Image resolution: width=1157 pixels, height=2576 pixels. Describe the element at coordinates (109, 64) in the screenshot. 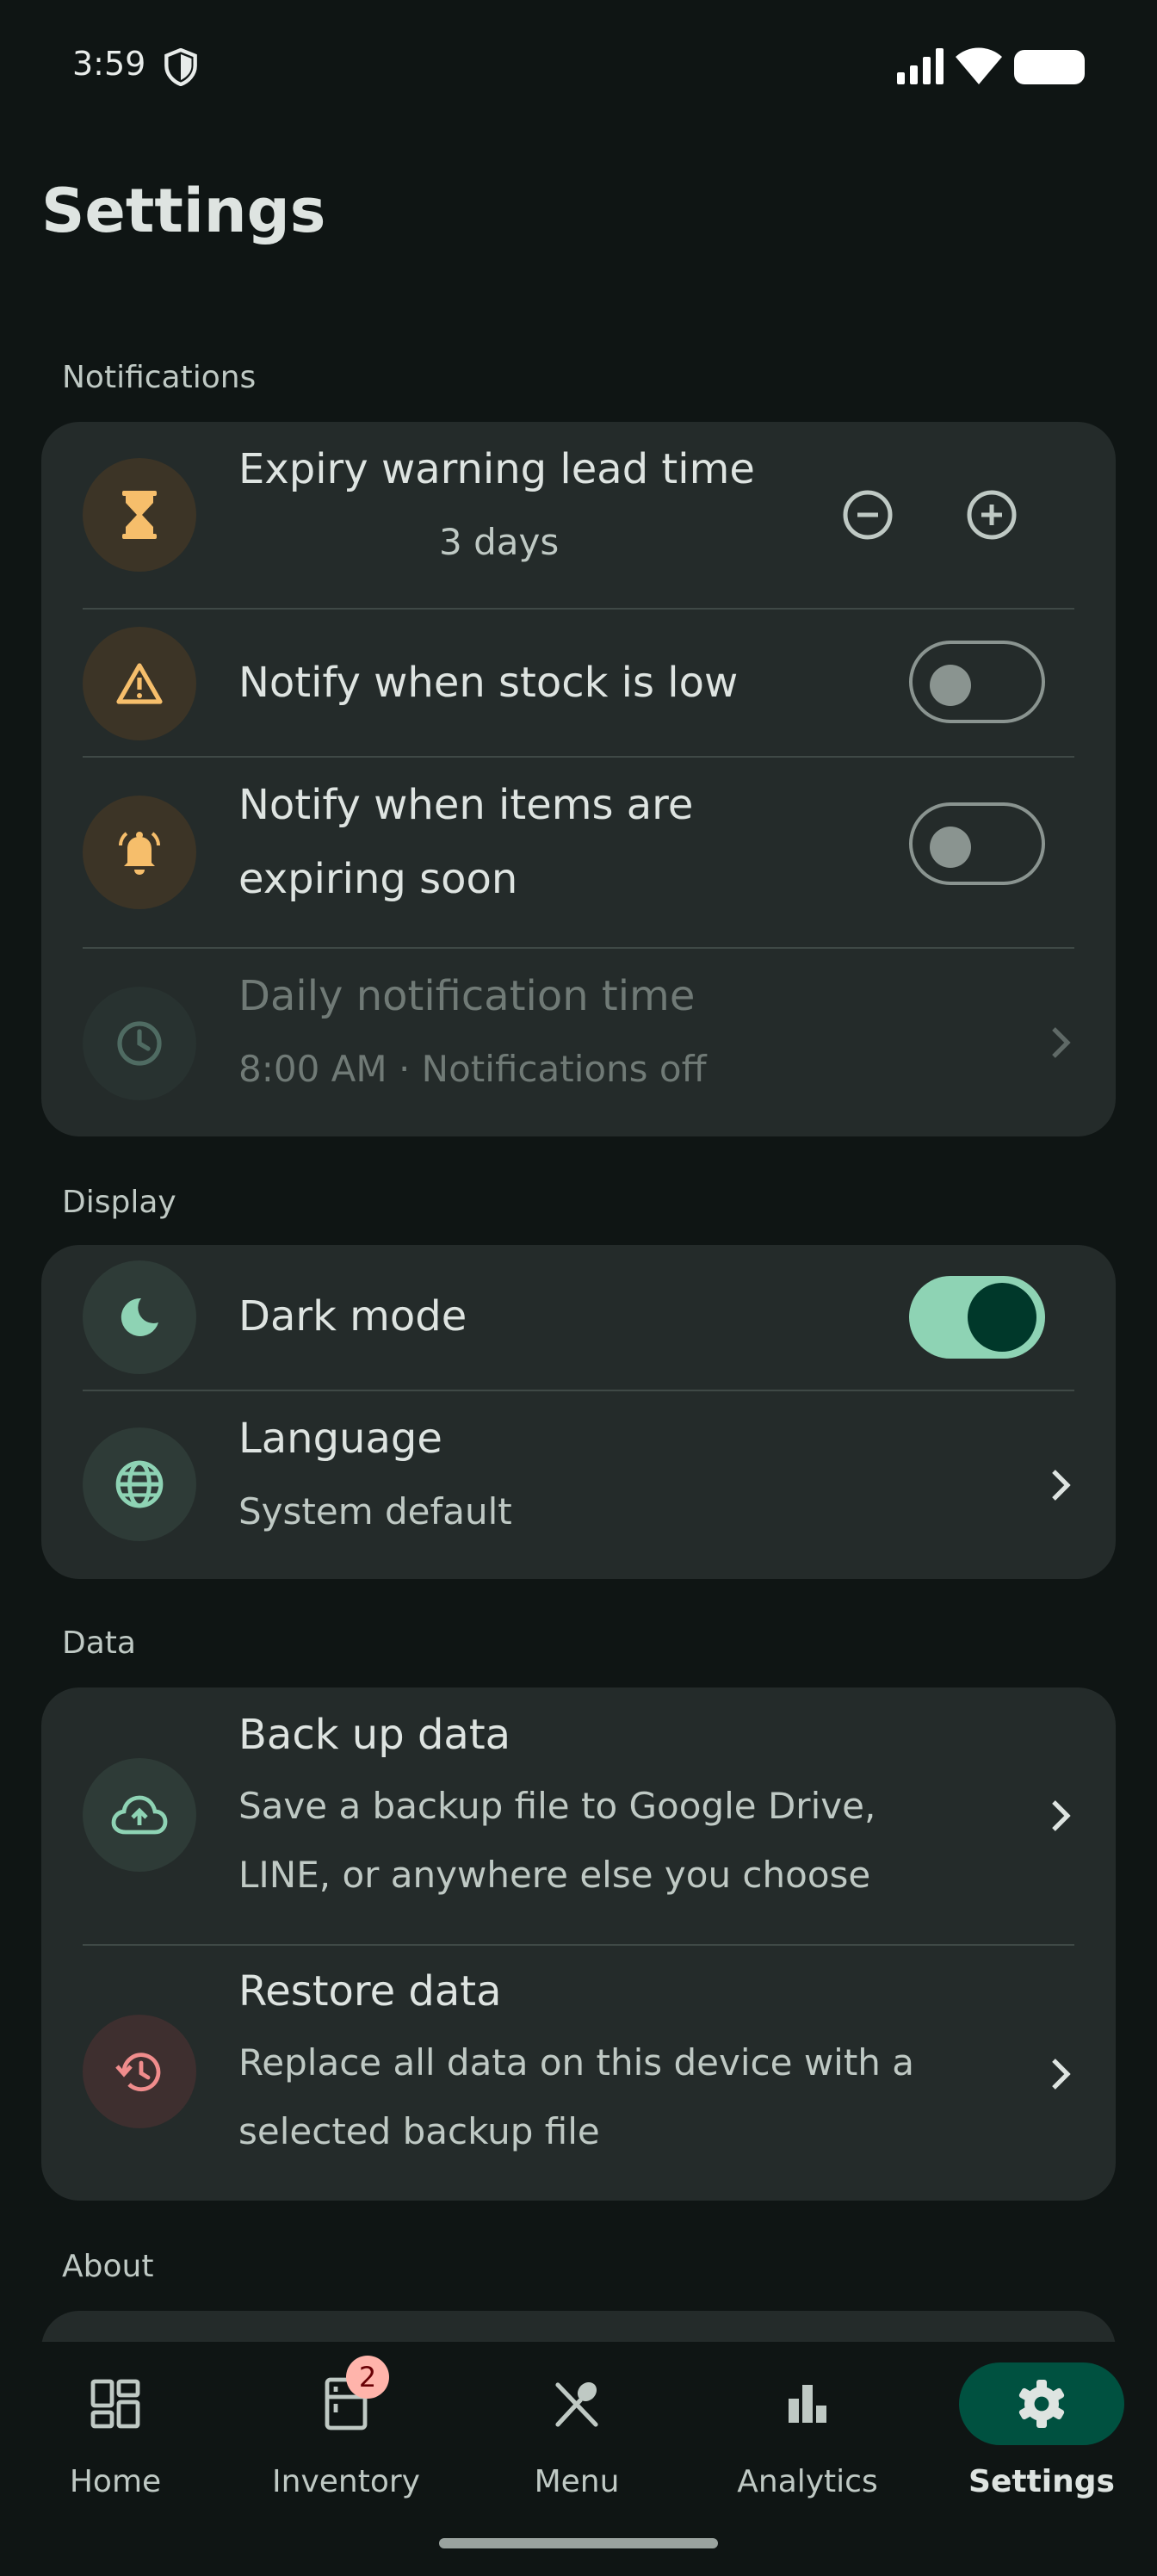

I see `status-time: 3:59` at that location.